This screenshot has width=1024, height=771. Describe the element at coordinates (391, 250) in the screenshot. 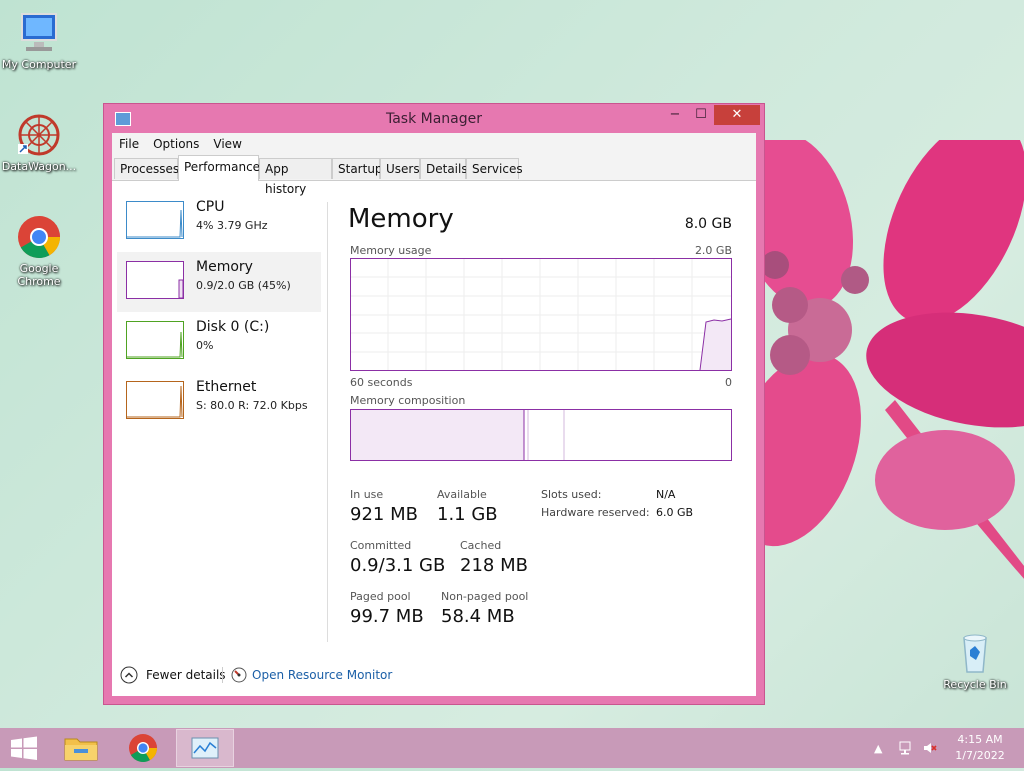

I see `memory-usage-label: Memory usage` at that location.